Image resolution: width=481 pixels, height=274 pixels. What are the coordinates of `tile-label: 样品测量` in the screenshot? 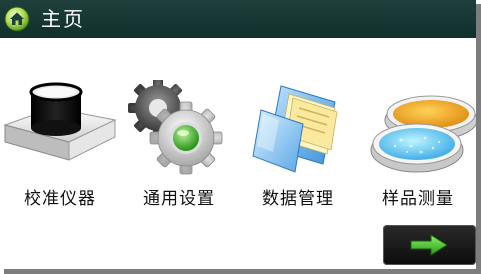 It's located at (418, 199).